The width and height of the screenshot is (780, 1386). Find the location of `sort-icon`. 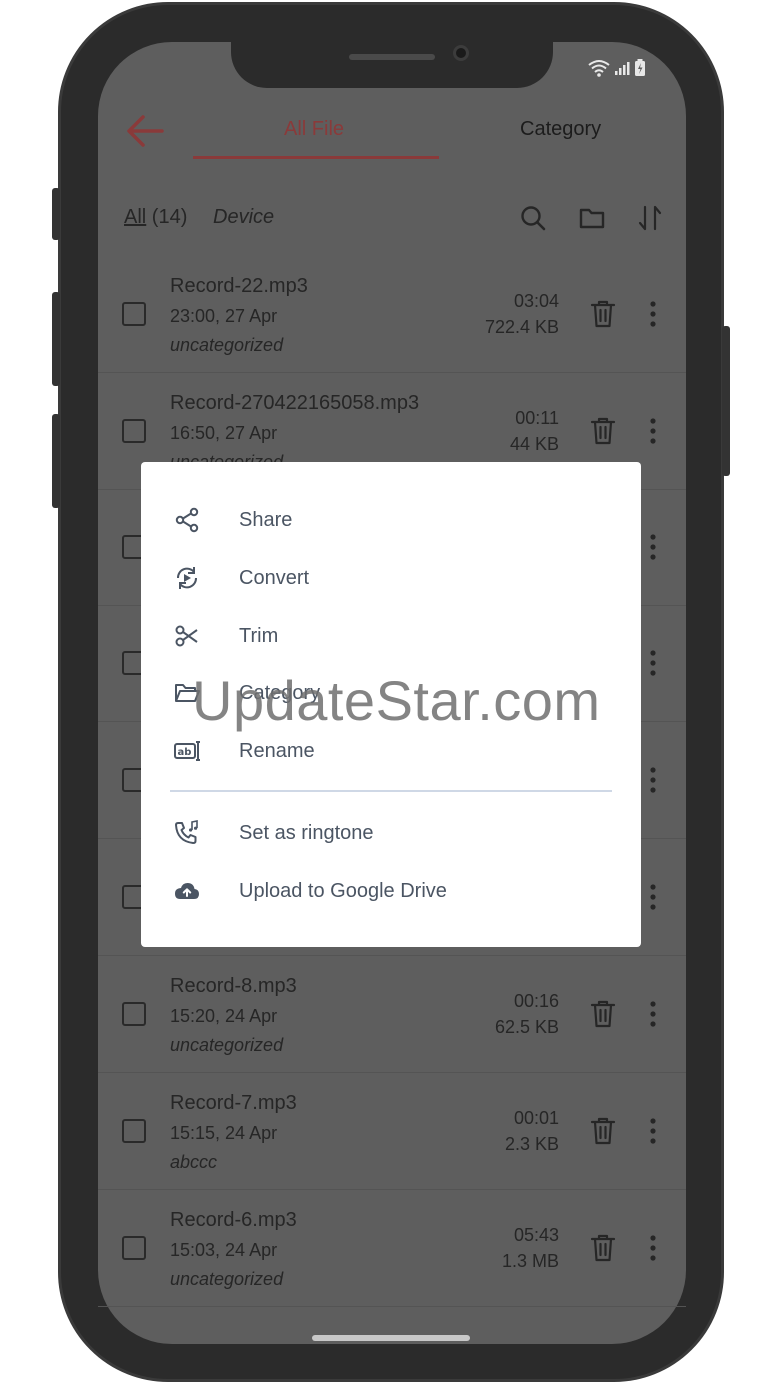

sort-icon is located at coordinates (650, 218).